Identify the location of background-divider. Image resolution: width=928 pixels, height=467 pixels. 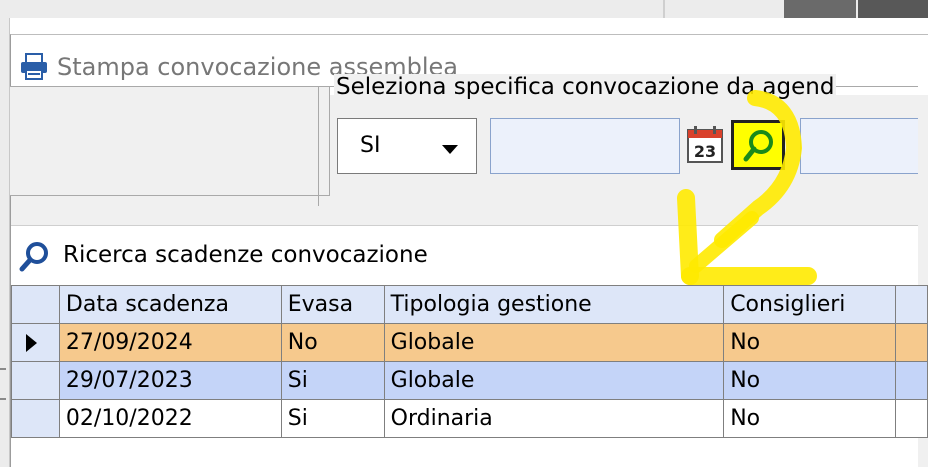
(664, 9).